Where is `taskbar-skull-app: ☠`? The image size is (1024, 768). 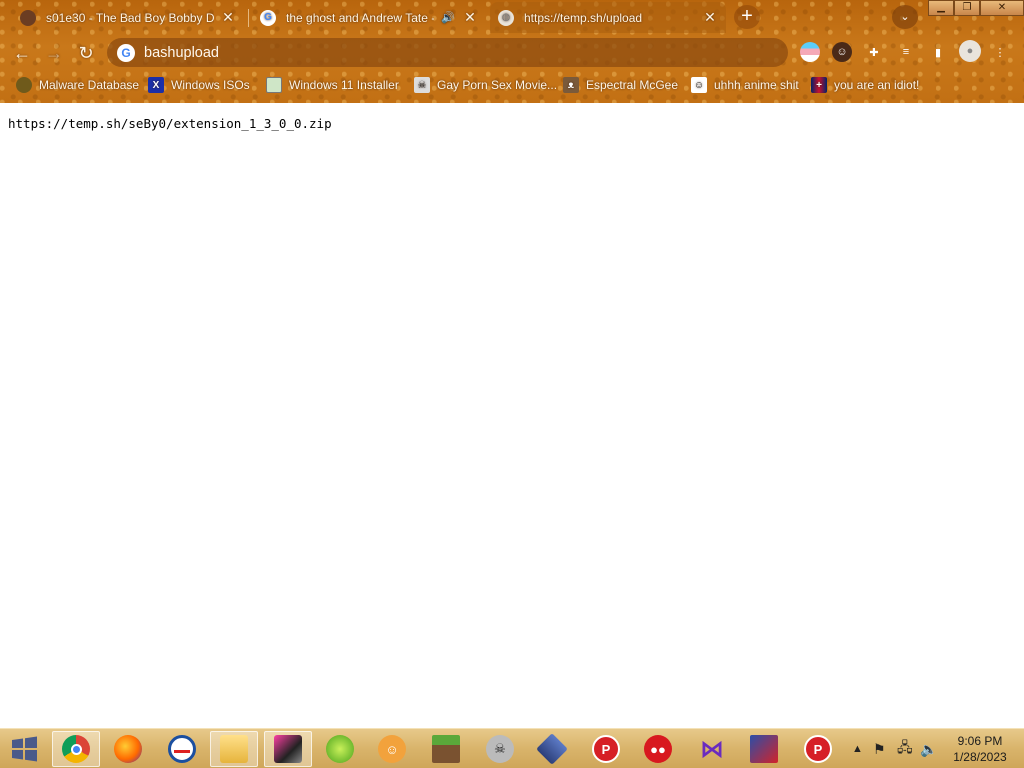
taskbar-skull-app: ☠ is located at coordinates (500, 749).